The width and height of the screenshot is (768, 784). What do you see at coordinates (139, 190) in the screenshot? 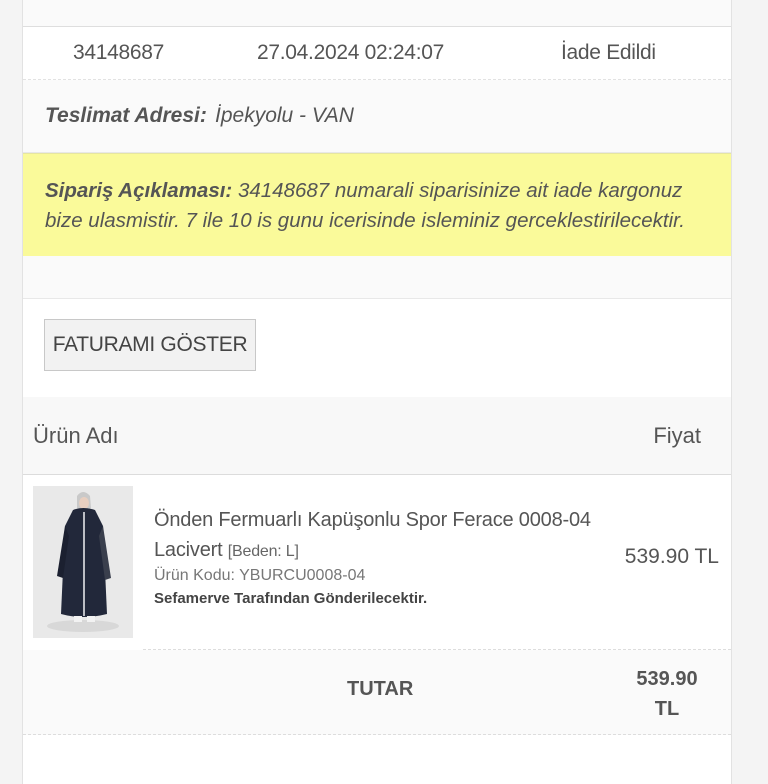
I see `order-note-label: Sipariş Açıklaması:` at bounding box center [139, 190].